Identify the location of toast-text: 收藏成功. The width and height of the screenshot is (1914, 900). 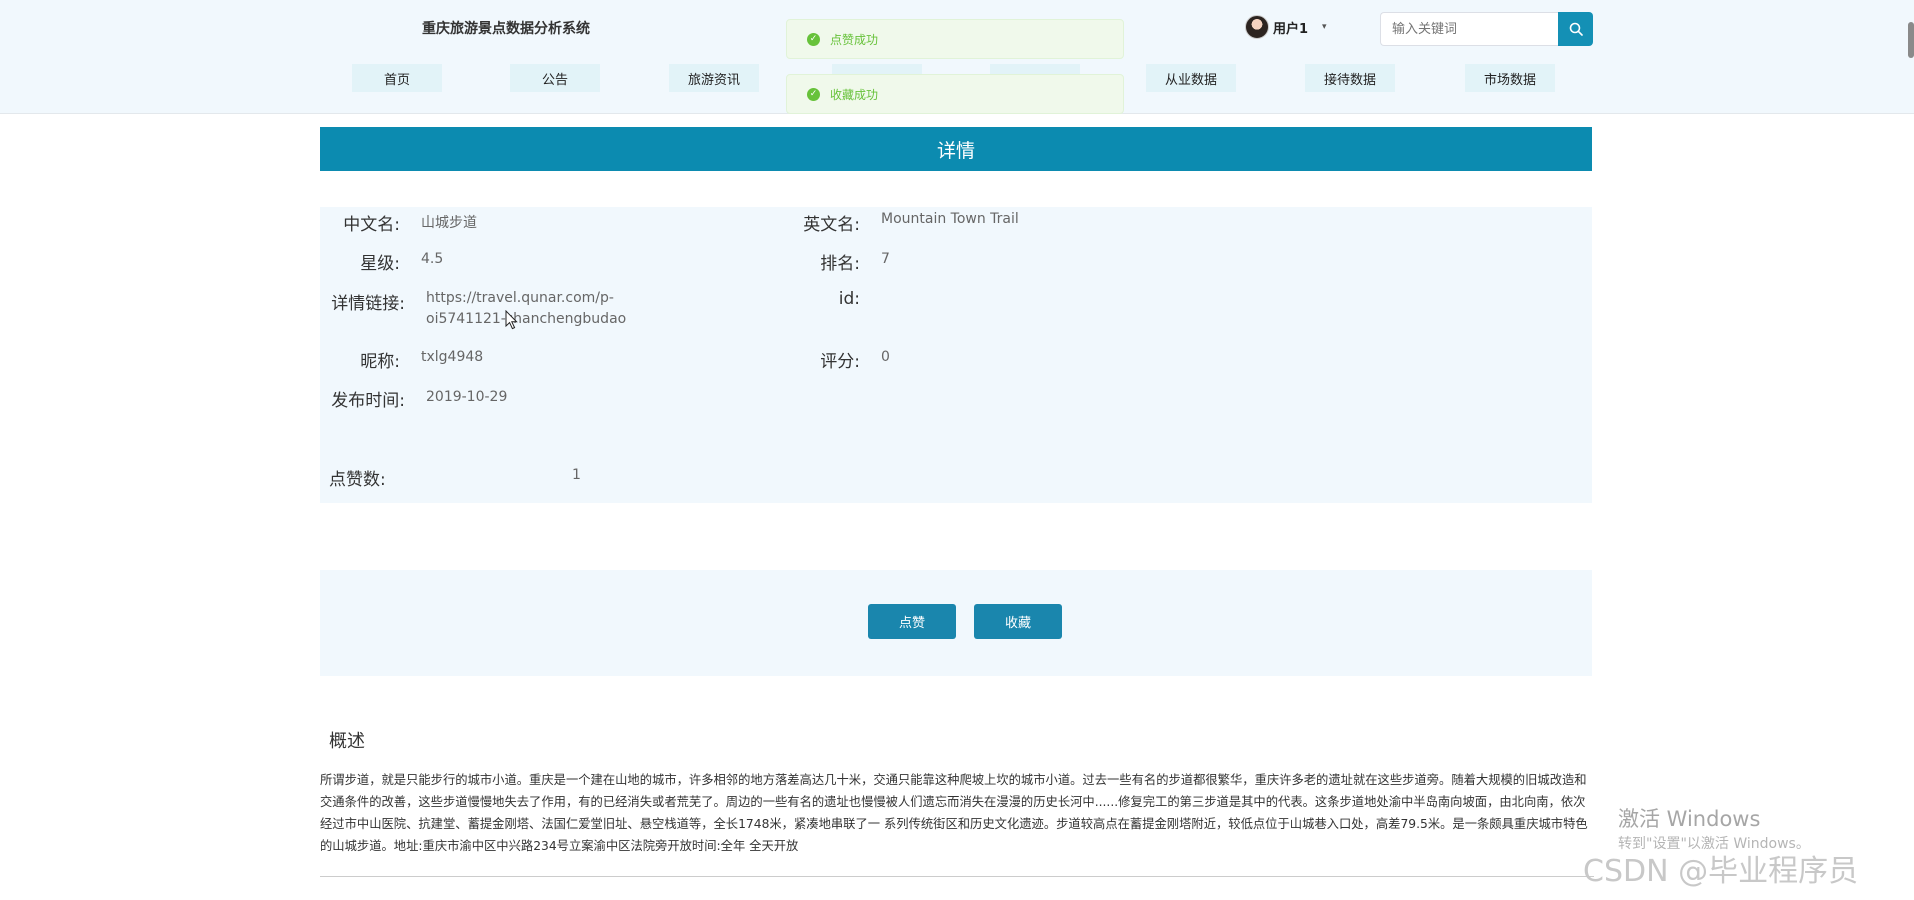
(854, 94).